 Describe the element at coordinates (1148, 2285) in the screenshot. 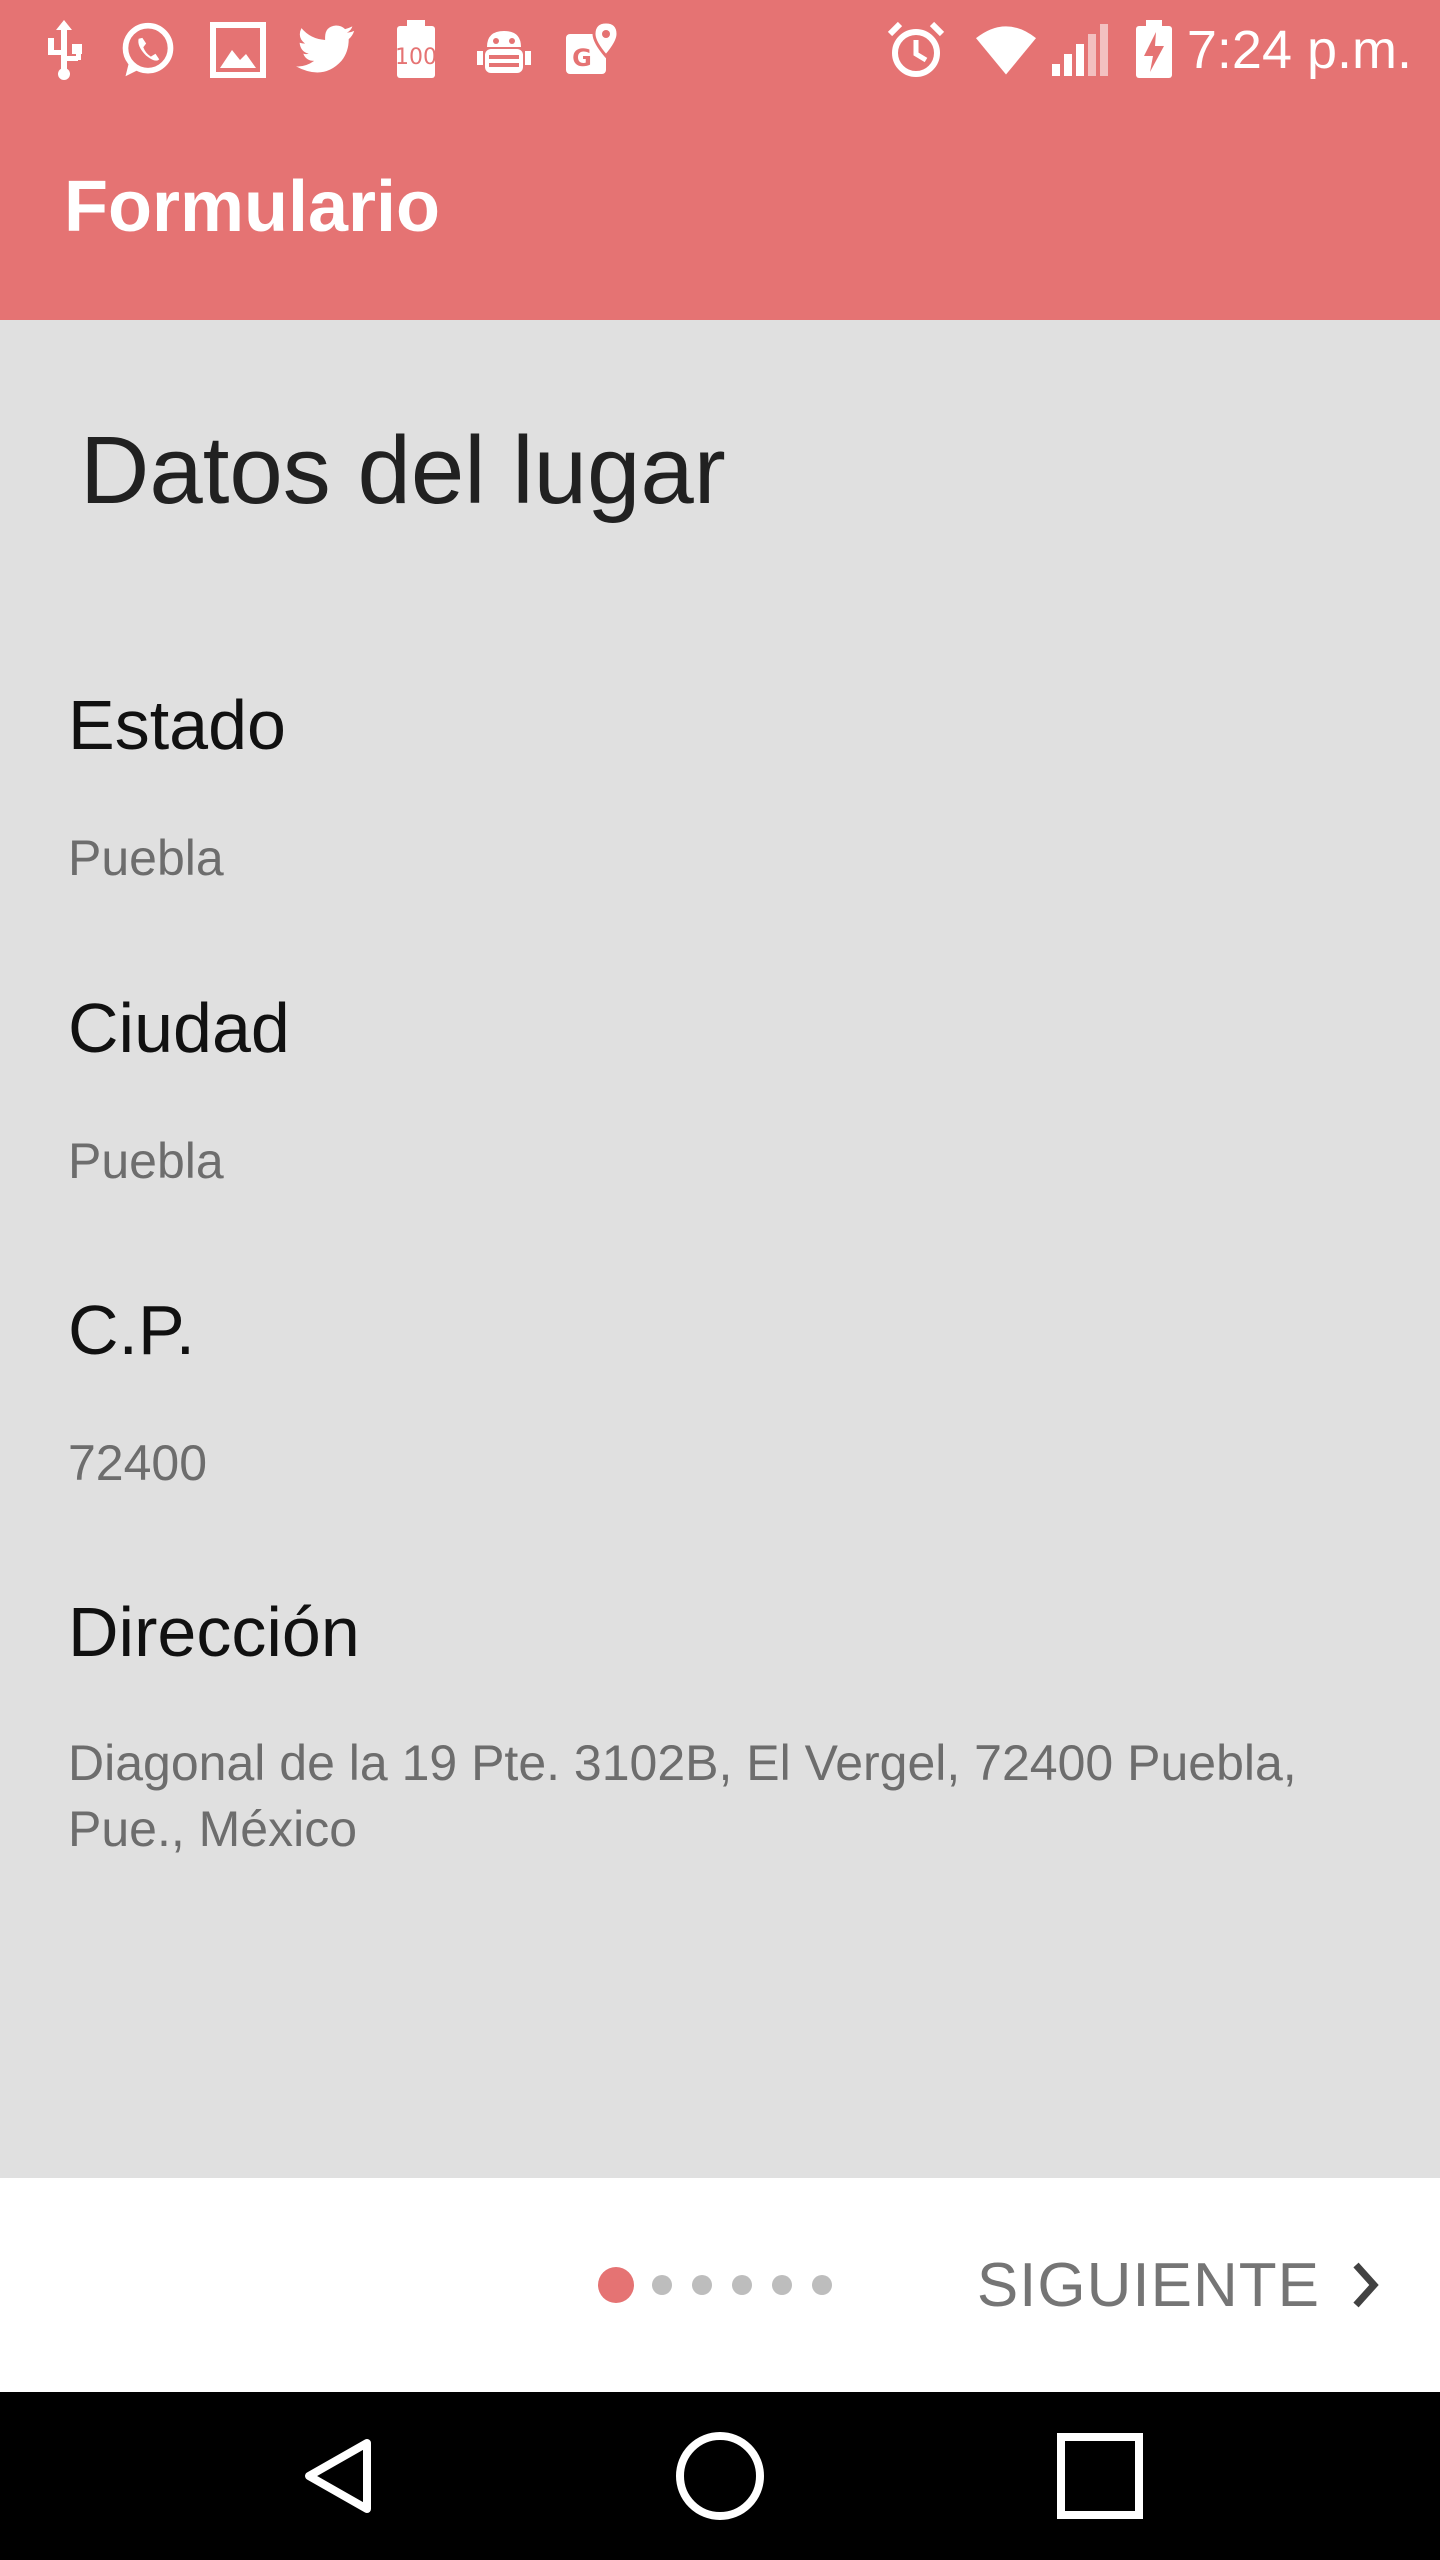

I see `next-button-label: SIGUIENTE` at that location.